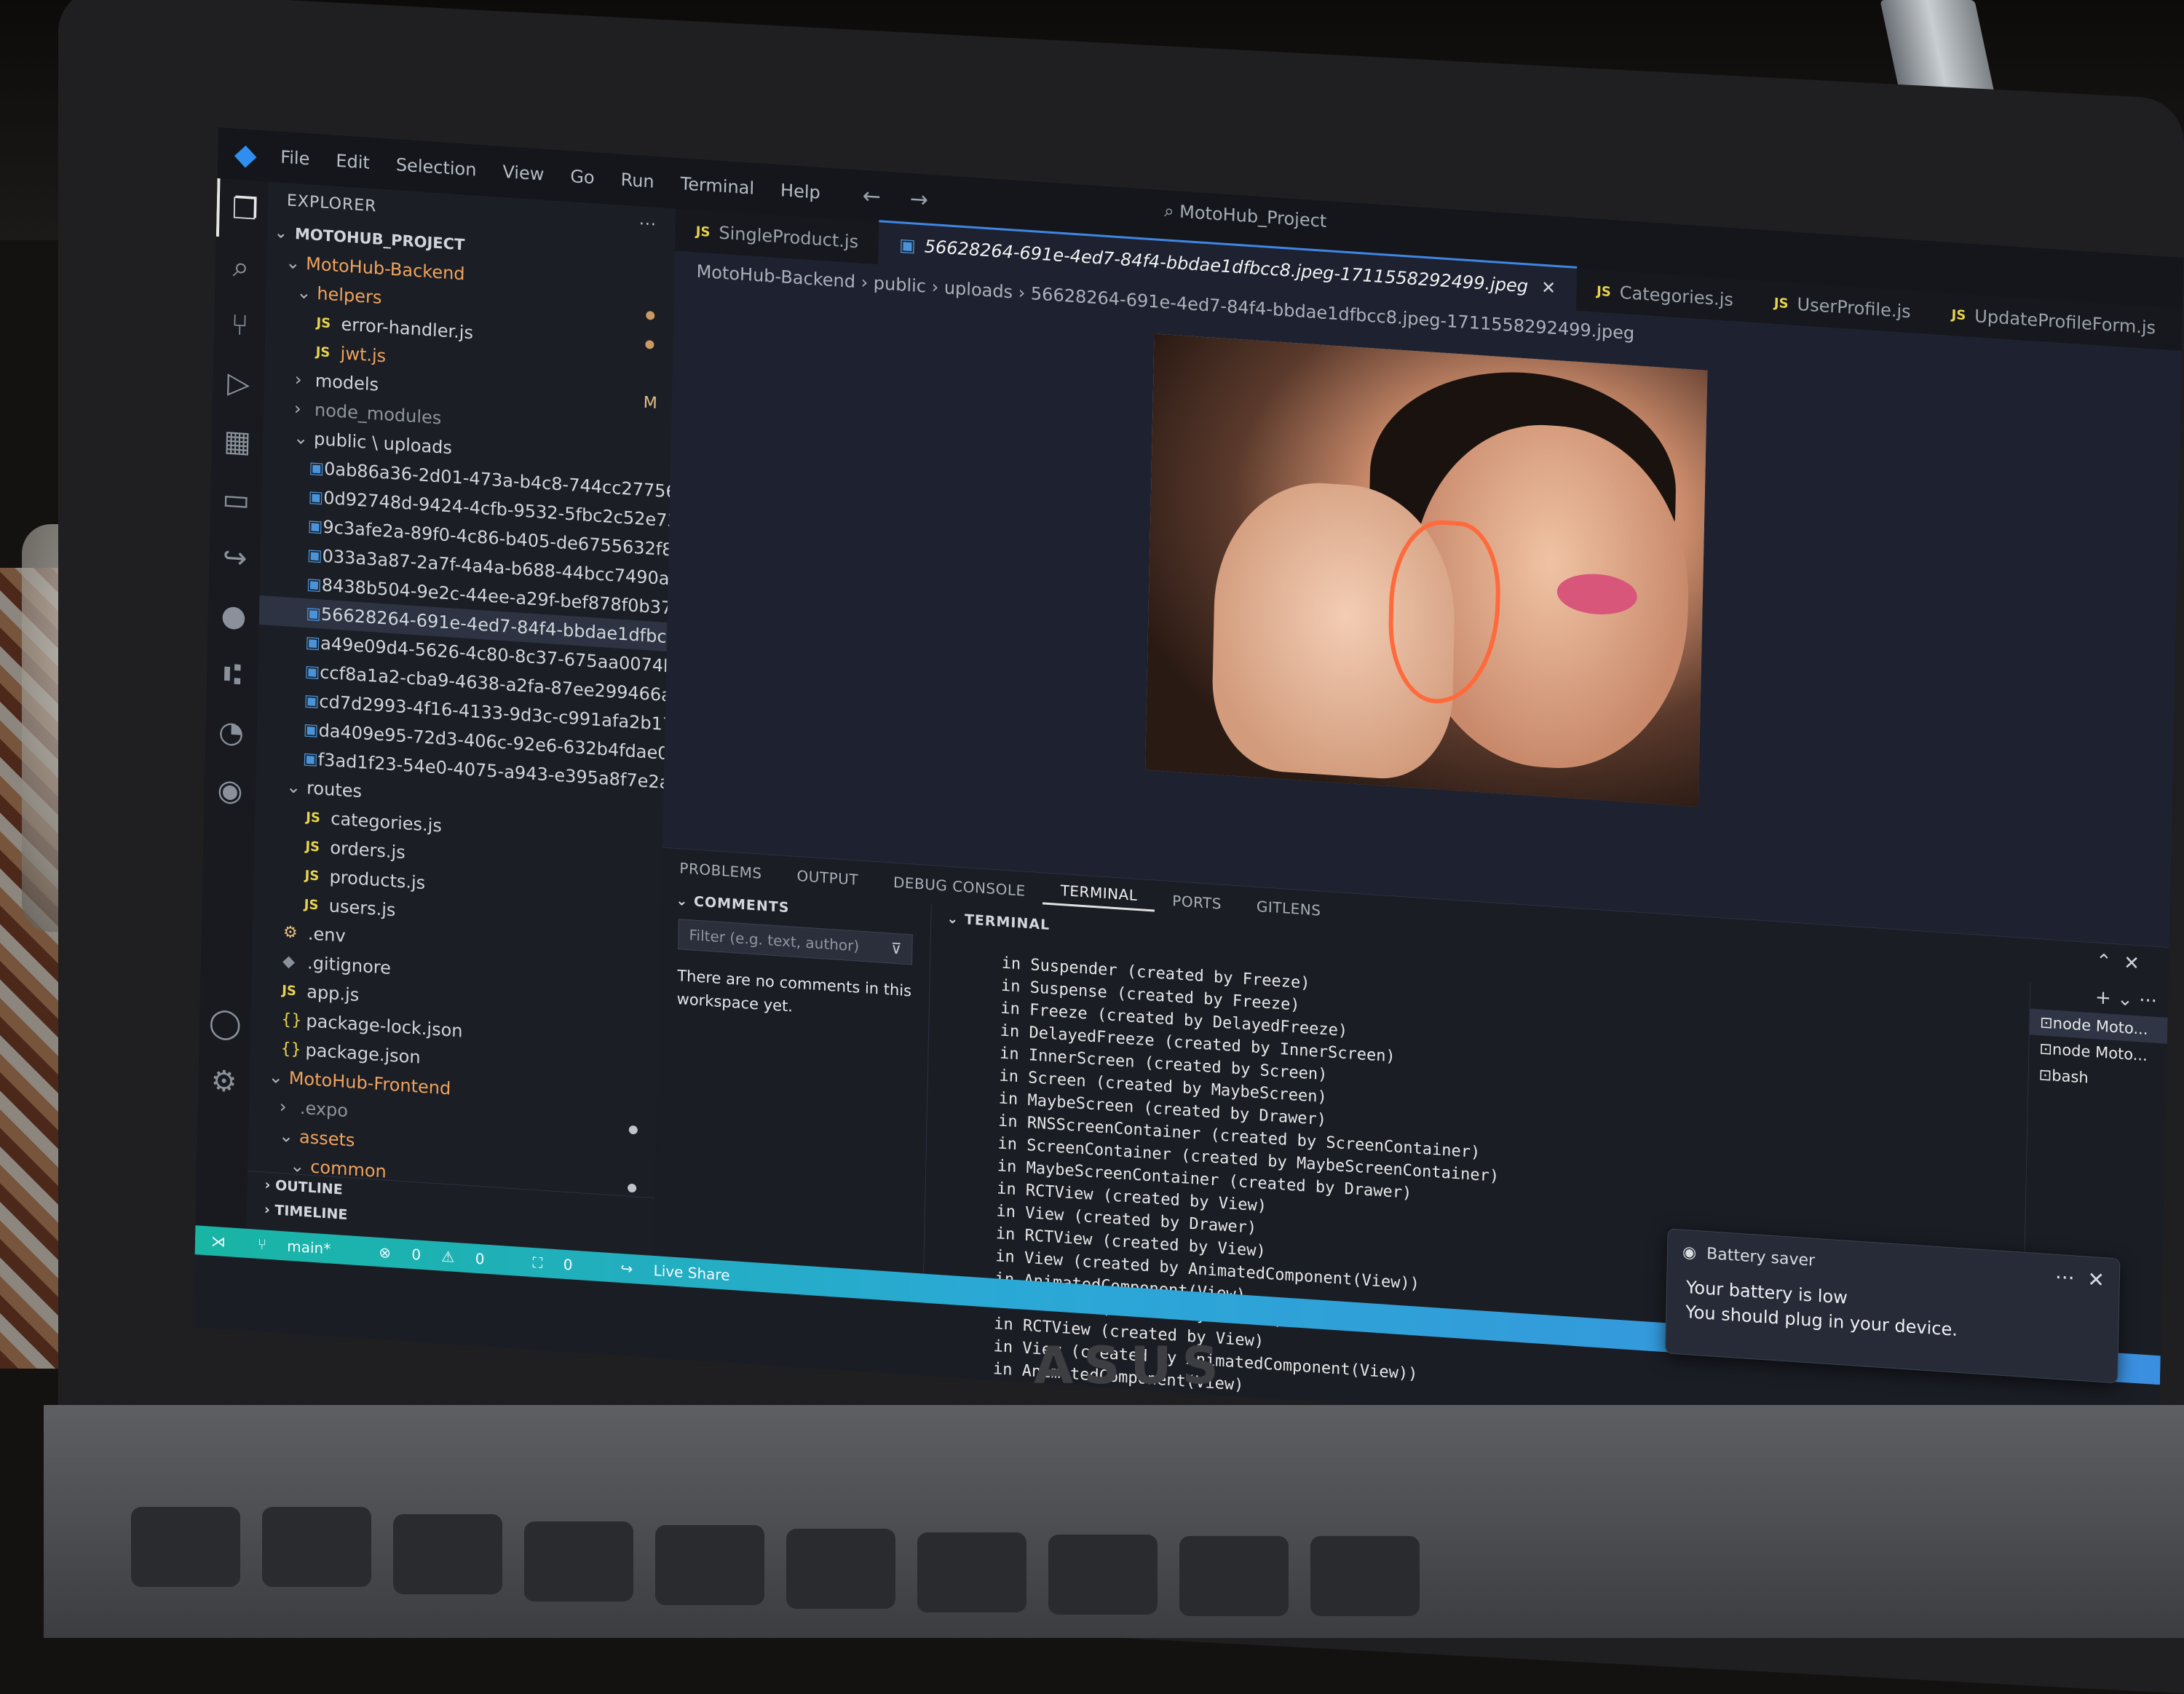 This screenshot has height=1694, width=2184. I want to click on file-label: products.js, so click(377, 880).